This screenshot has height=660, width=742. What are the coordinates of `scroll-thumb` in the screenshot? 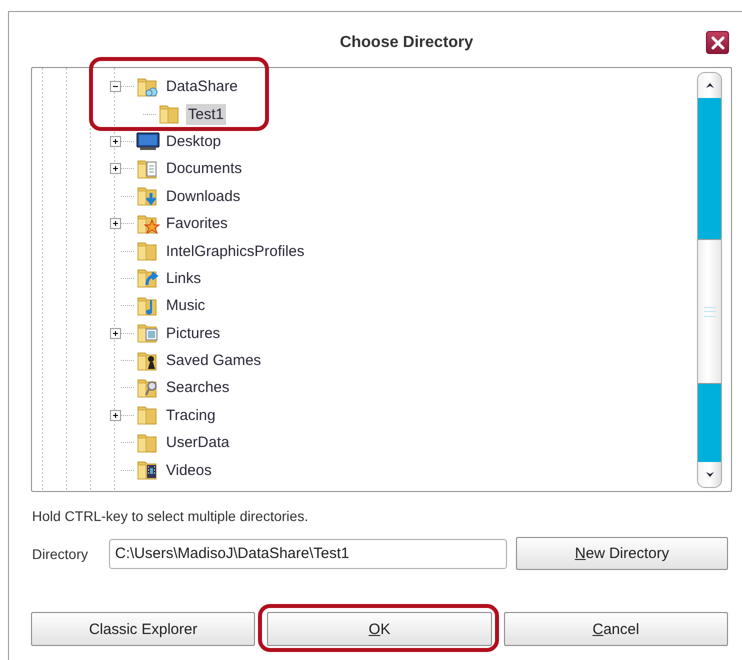 It's located at (709, 311).